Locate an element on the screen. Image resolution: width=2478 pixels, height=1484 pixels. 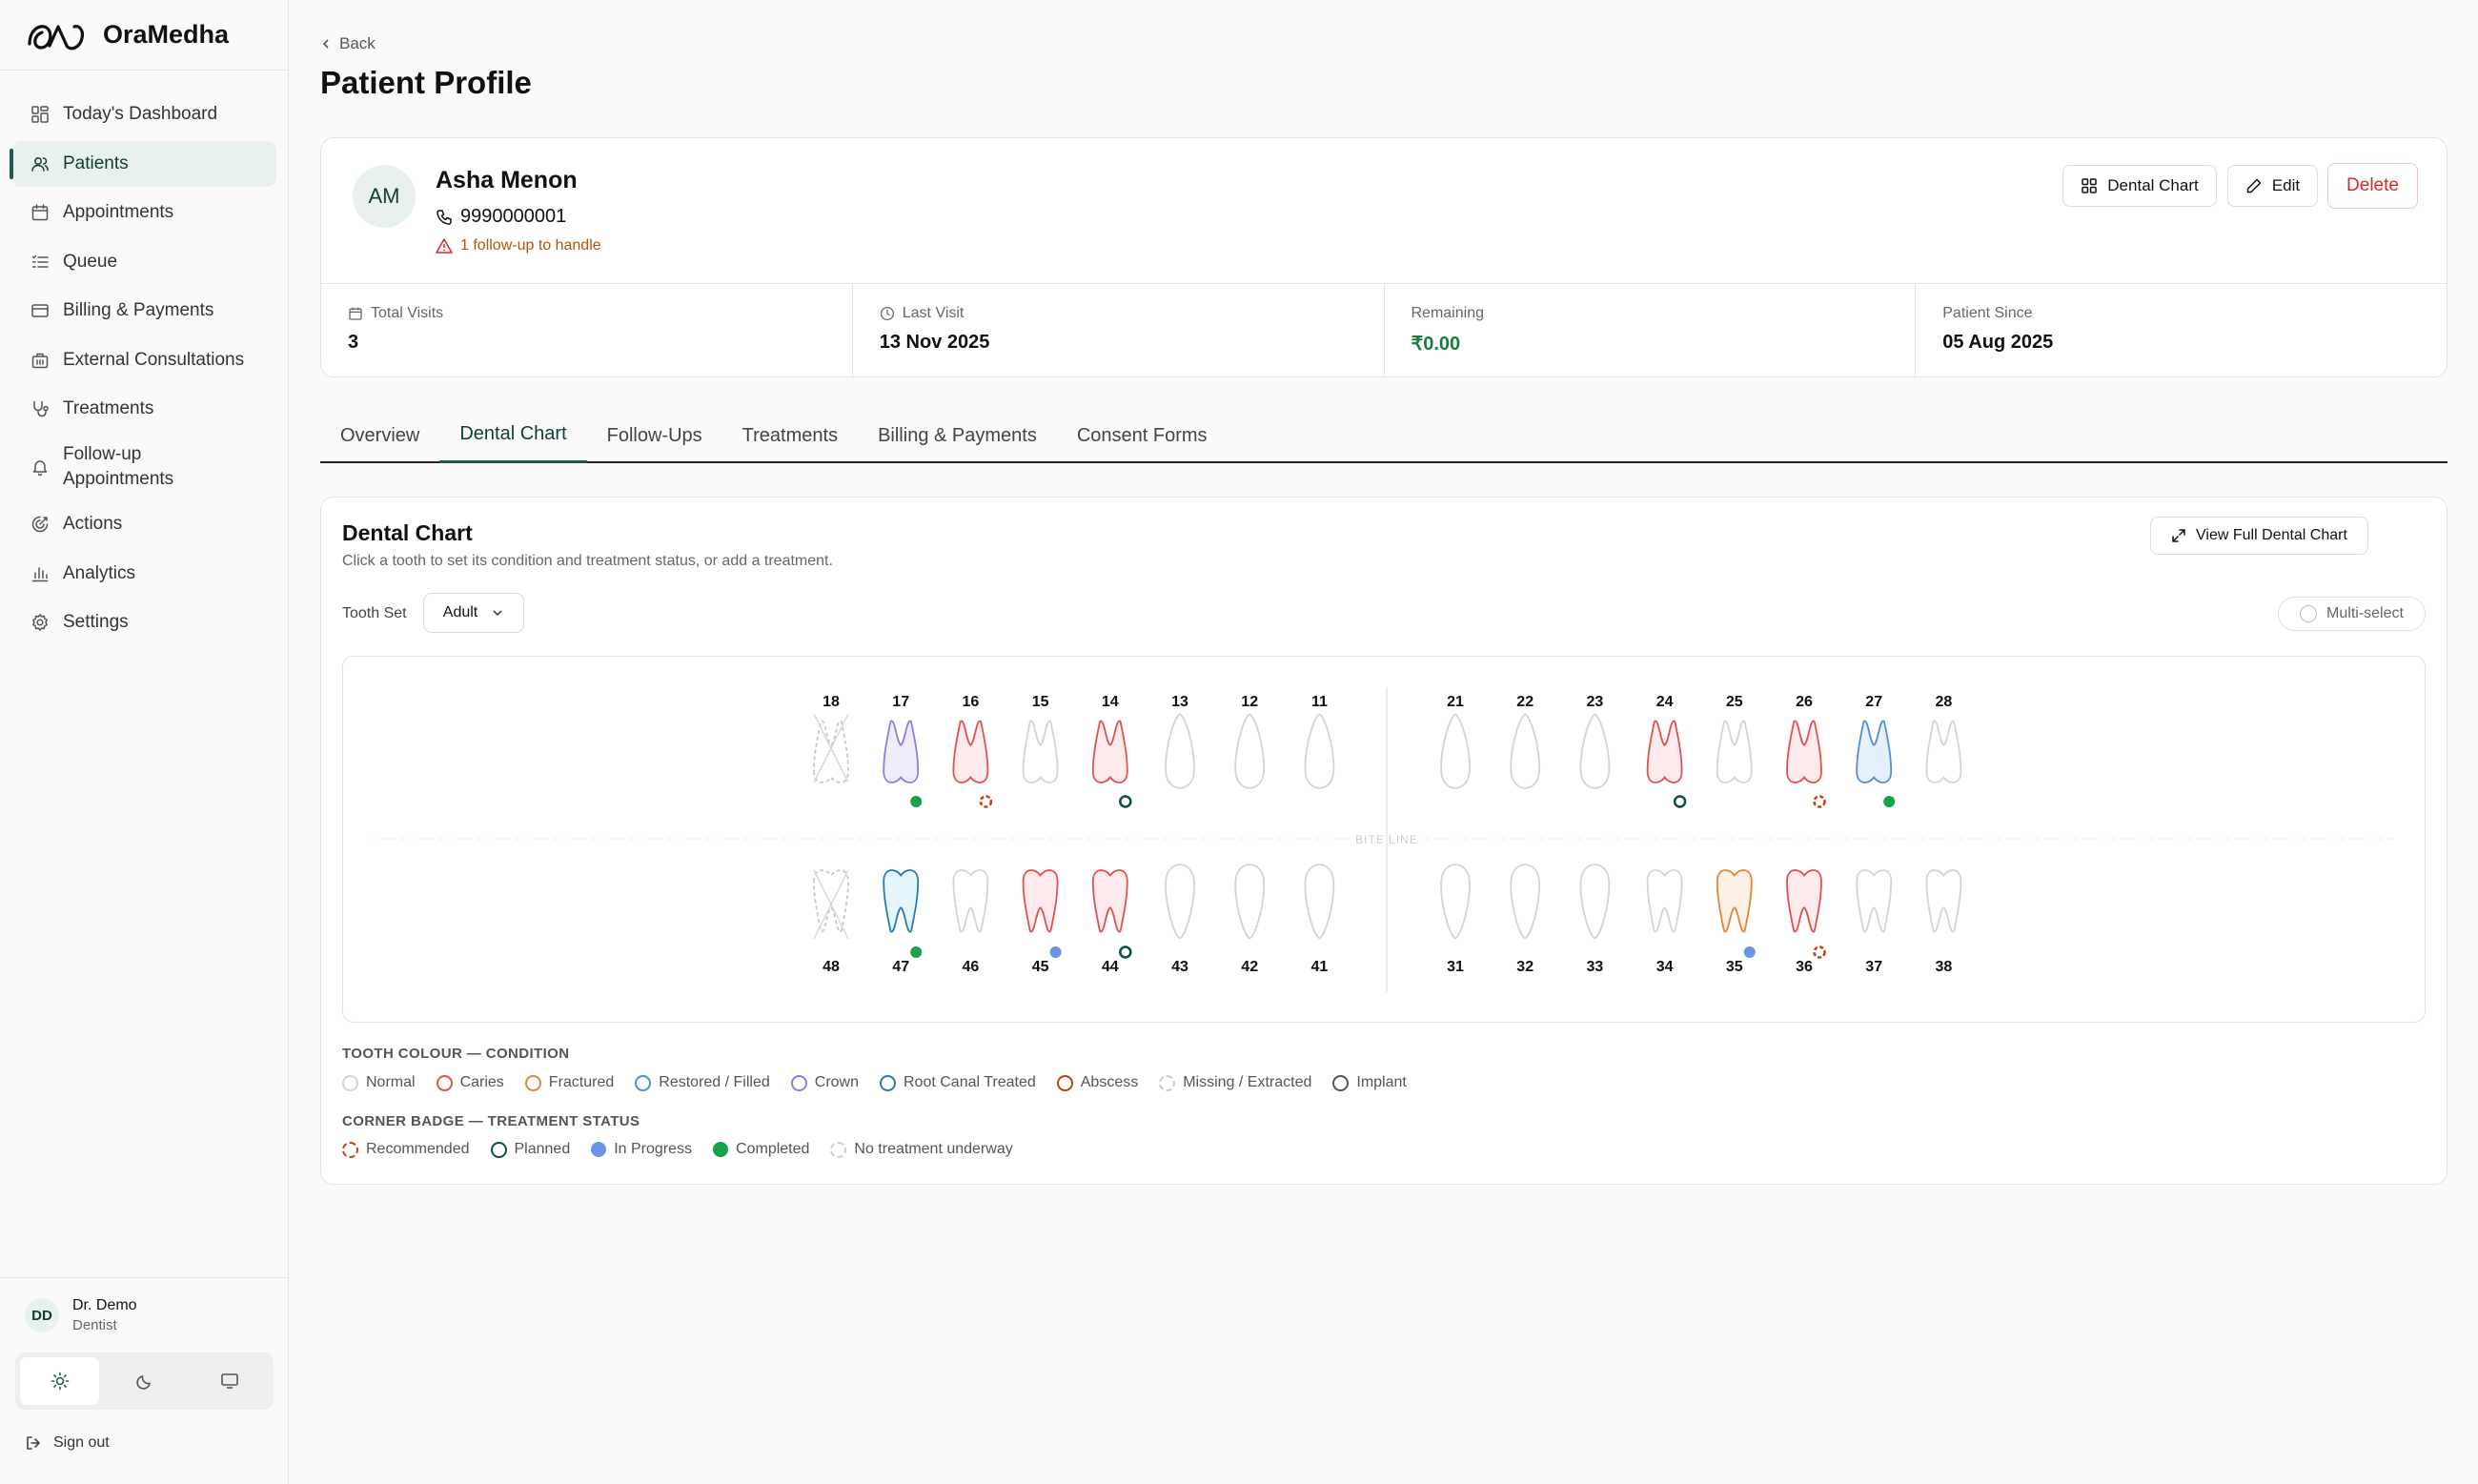
users-icon is located at coordinates (40, 164).